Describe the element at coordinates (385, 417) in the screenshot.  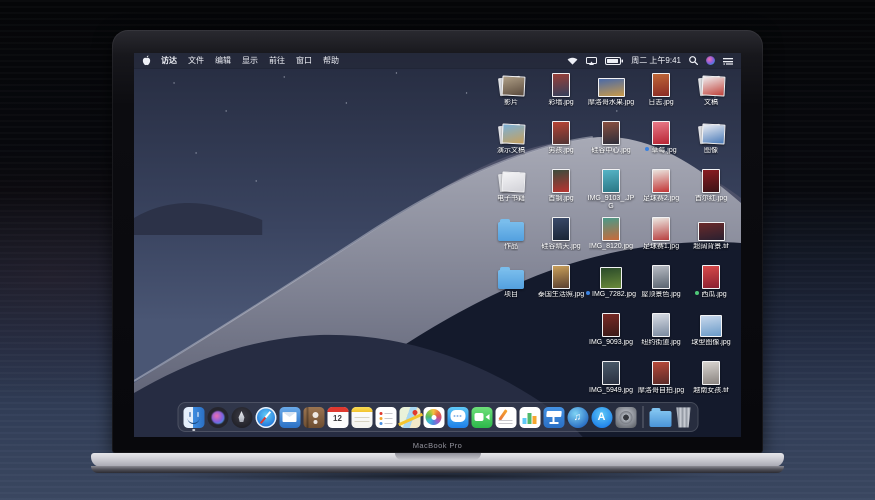
I see `dock-reminders-icon` at that location.